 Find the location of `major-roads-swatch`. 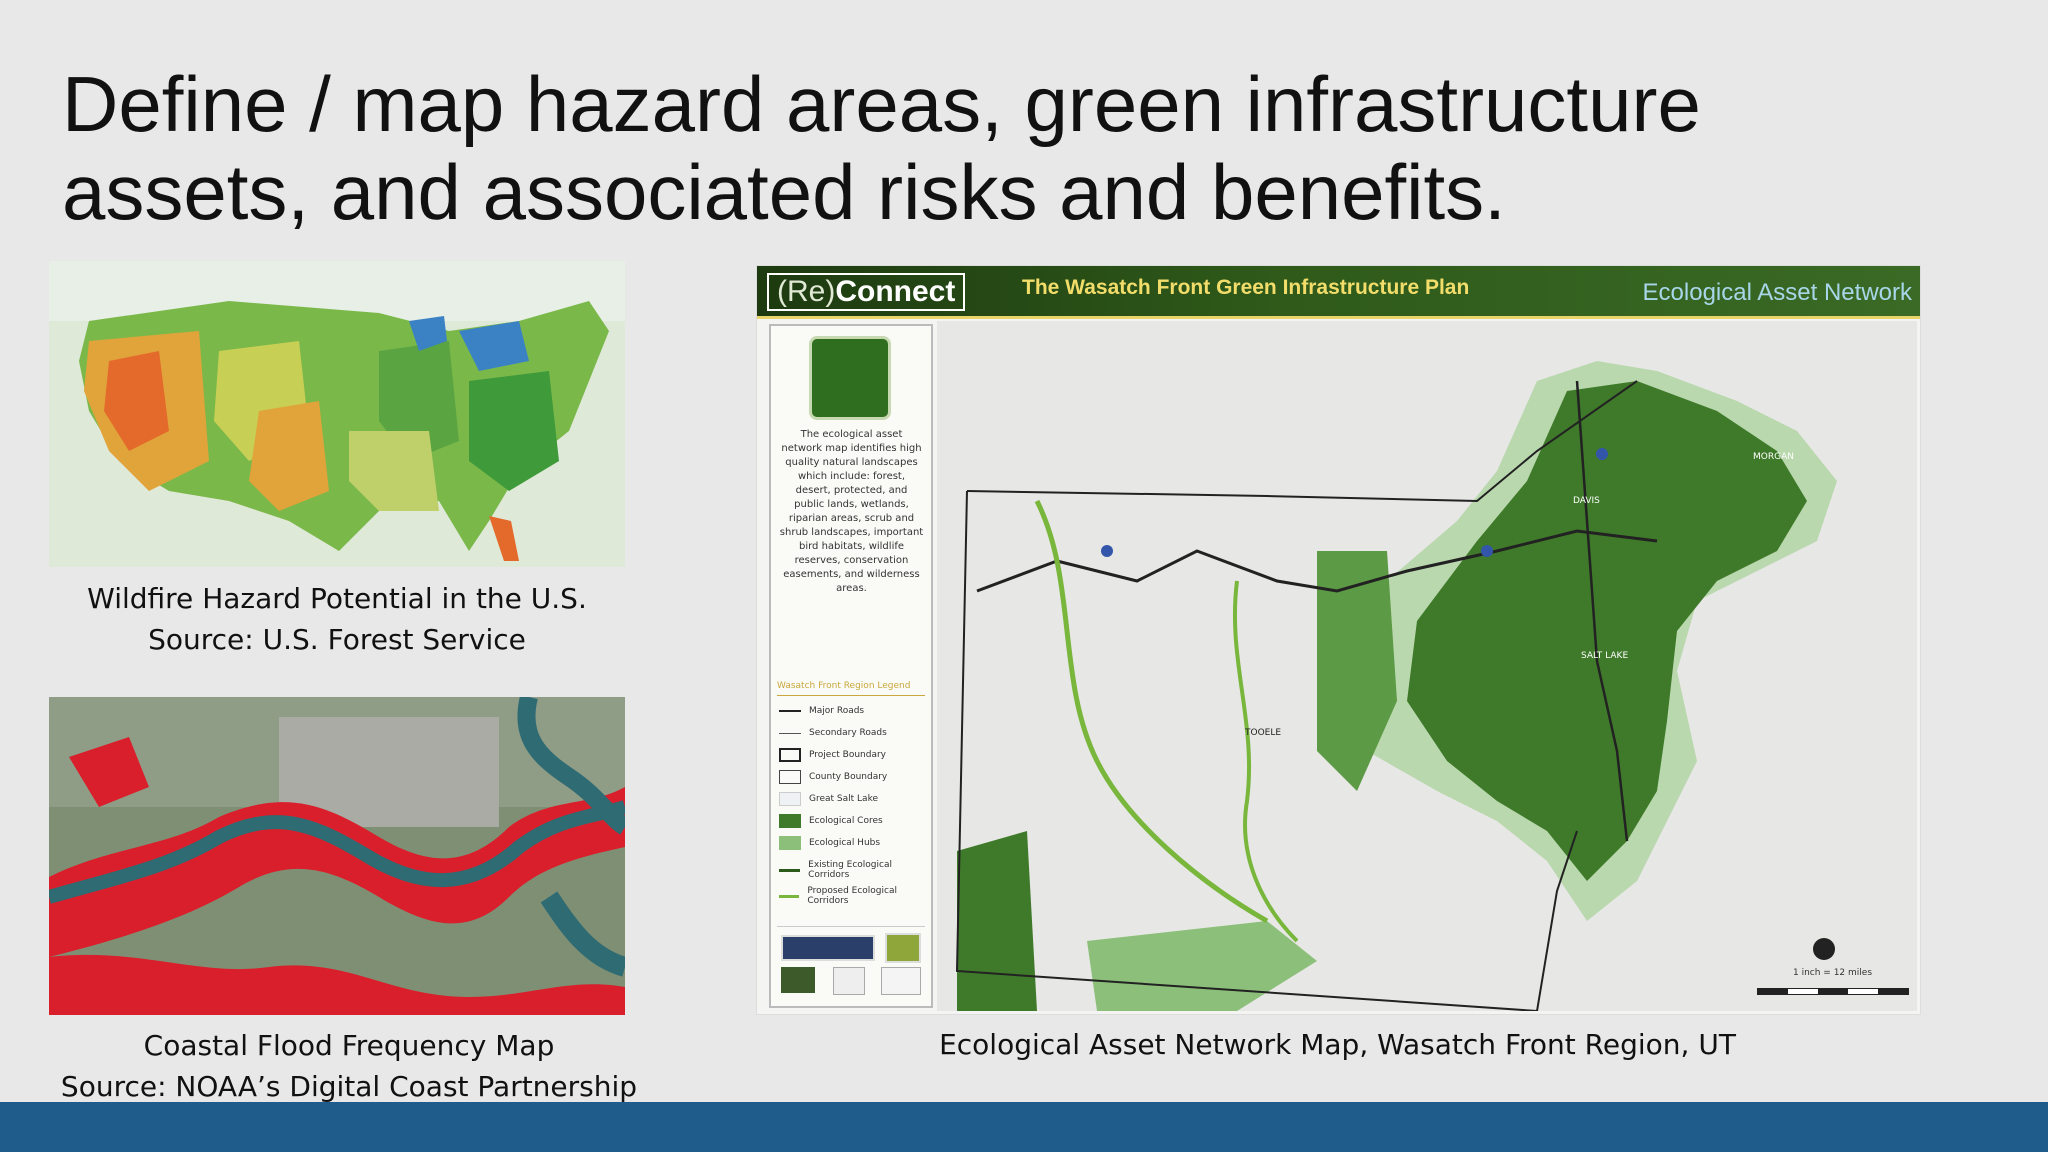

major-roads-swatch is located at coordinates (790, 711).